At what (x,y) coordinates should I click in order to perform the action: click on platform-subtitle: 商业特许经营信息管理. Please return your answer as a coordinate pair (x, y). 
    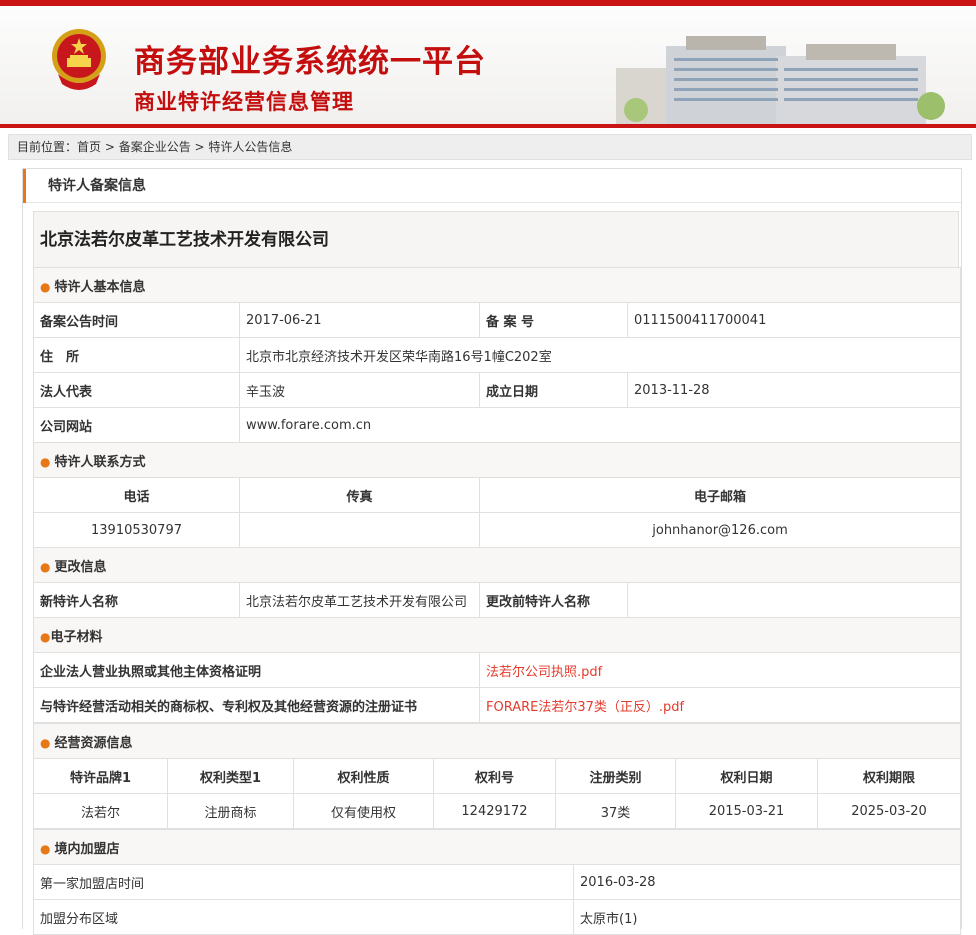
    Looking at the image, I should click on (244, 102).